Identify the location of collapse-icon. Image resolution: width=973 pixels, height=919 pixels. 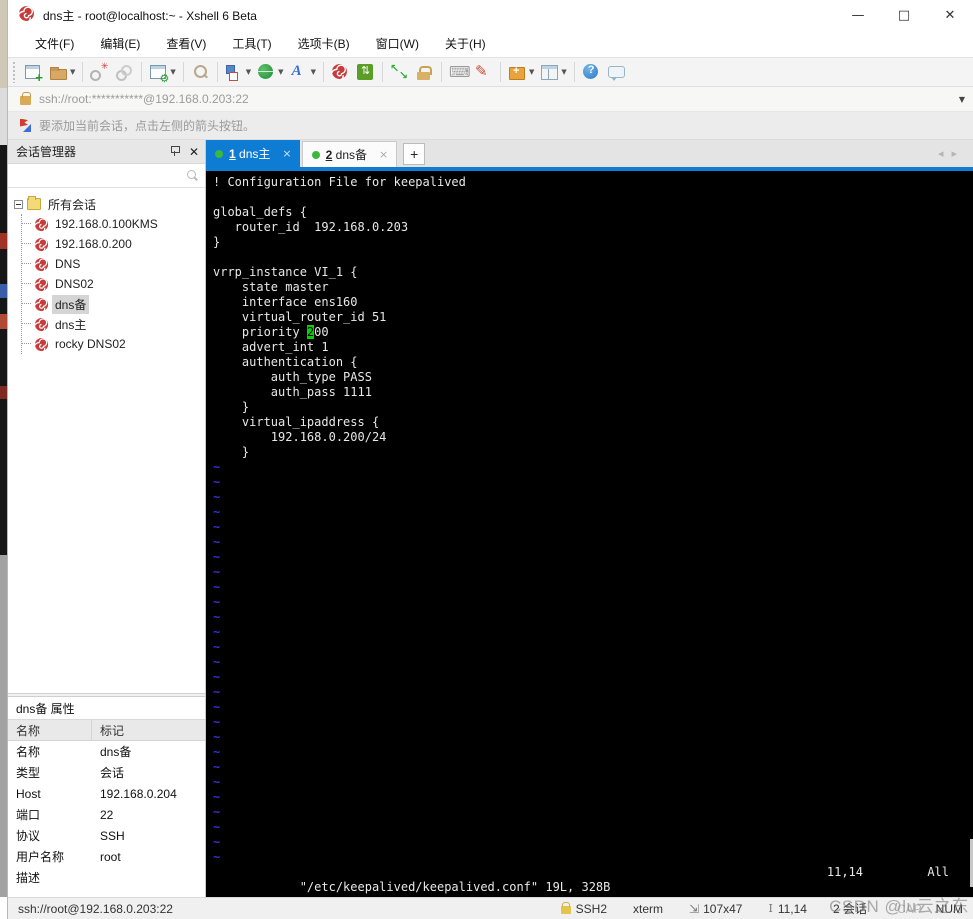
(18, 204).